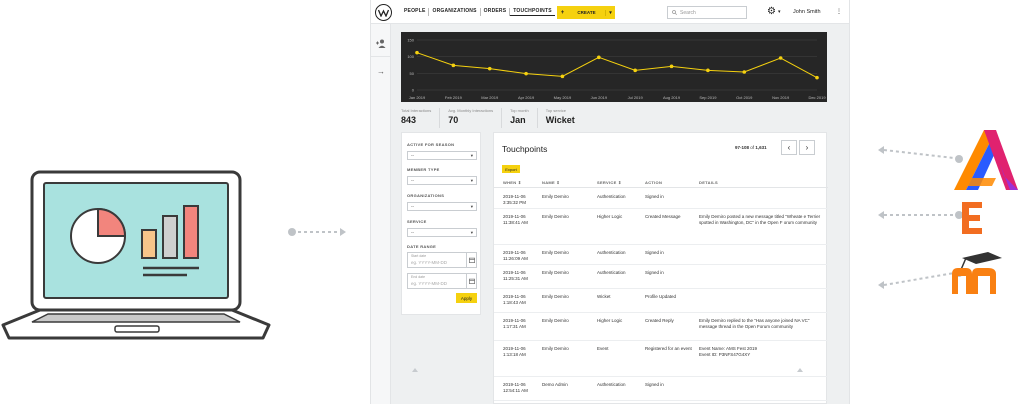 This screenshot has width=1024, height=404. What do you see at coordinates (817, 97) in the screenshot?
I see `x-tick-label: Dec 2019` at bounding box center [817, 97].